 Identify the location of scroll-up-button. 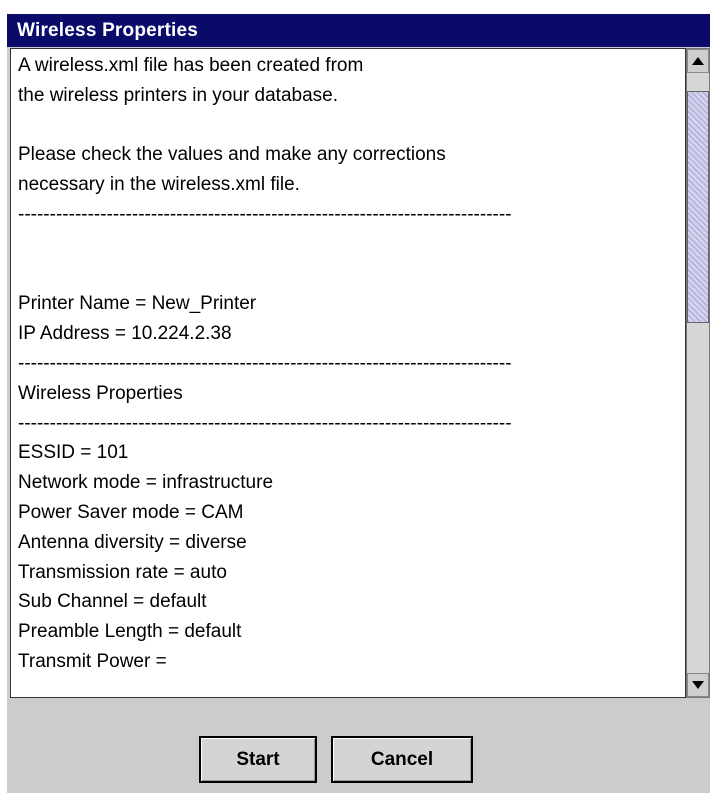
(698, 61).